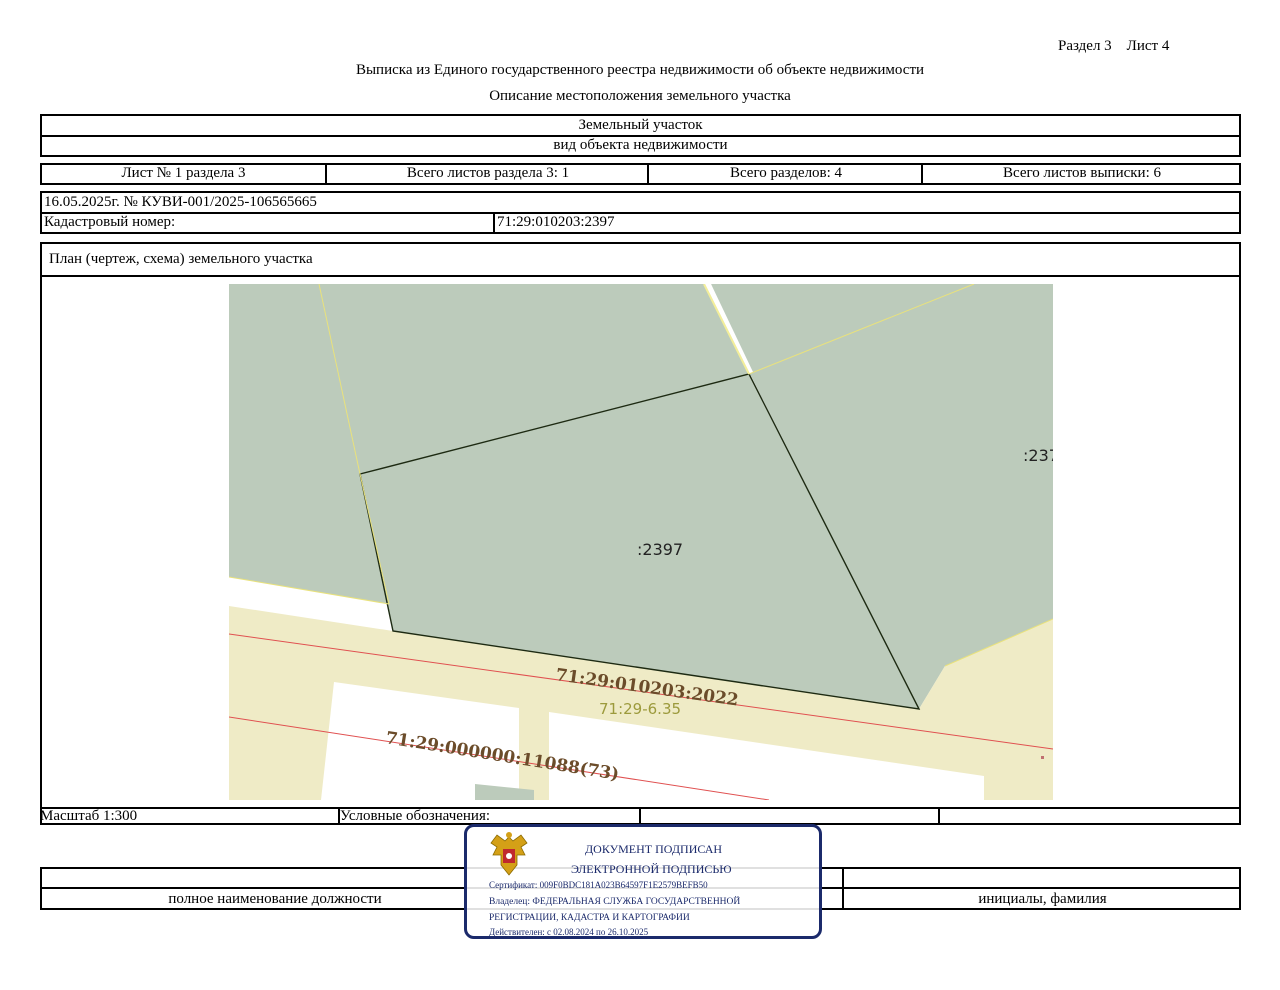 The image size is (1280, 990). What do you see at coordinates (1082, 173) in the screenshot?
I see `total-sheets-extract: Всего листов выписки: 6` at bounding box center [1082, 173].